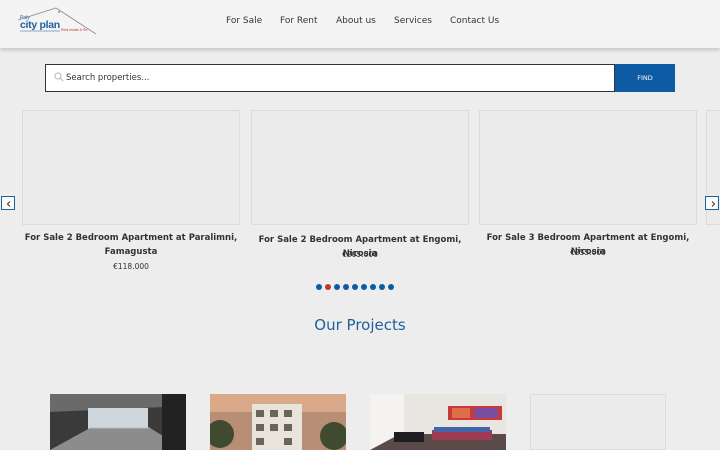 The height and width of the screenshot is (450, 720). I want to click on find-button: FIND, so click(645, 78).